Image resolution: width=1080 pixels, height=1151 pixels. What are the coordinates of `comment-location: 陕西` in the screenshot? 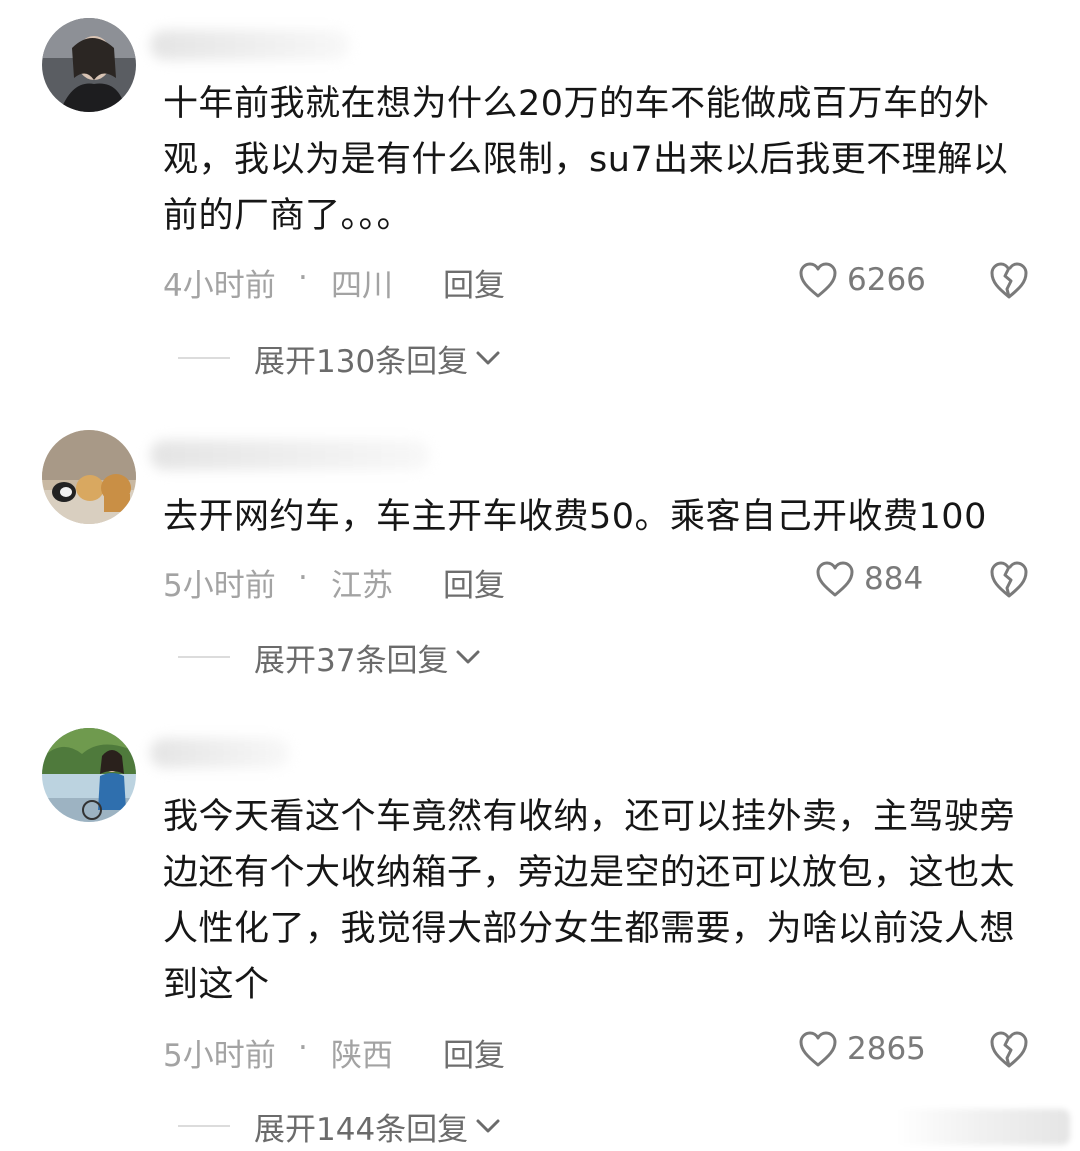 It's located at (362, 1056).